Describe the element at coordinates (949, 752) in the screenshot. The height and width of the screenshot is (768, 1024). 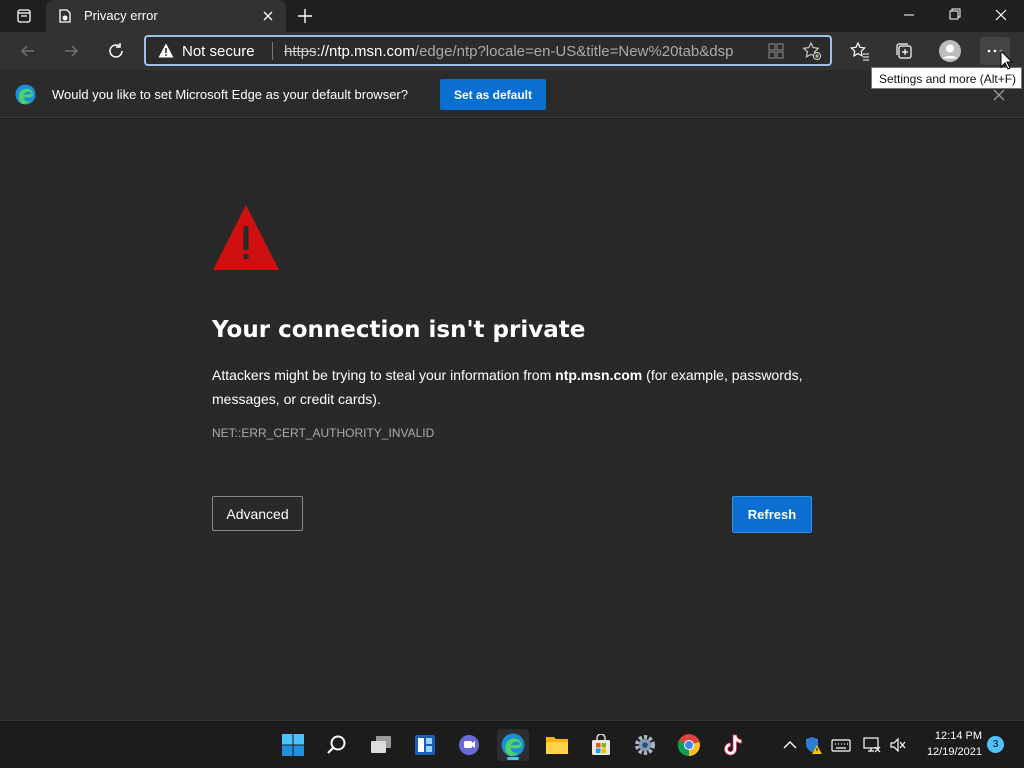
I see `clock-date: 12/19/2021` at that location.